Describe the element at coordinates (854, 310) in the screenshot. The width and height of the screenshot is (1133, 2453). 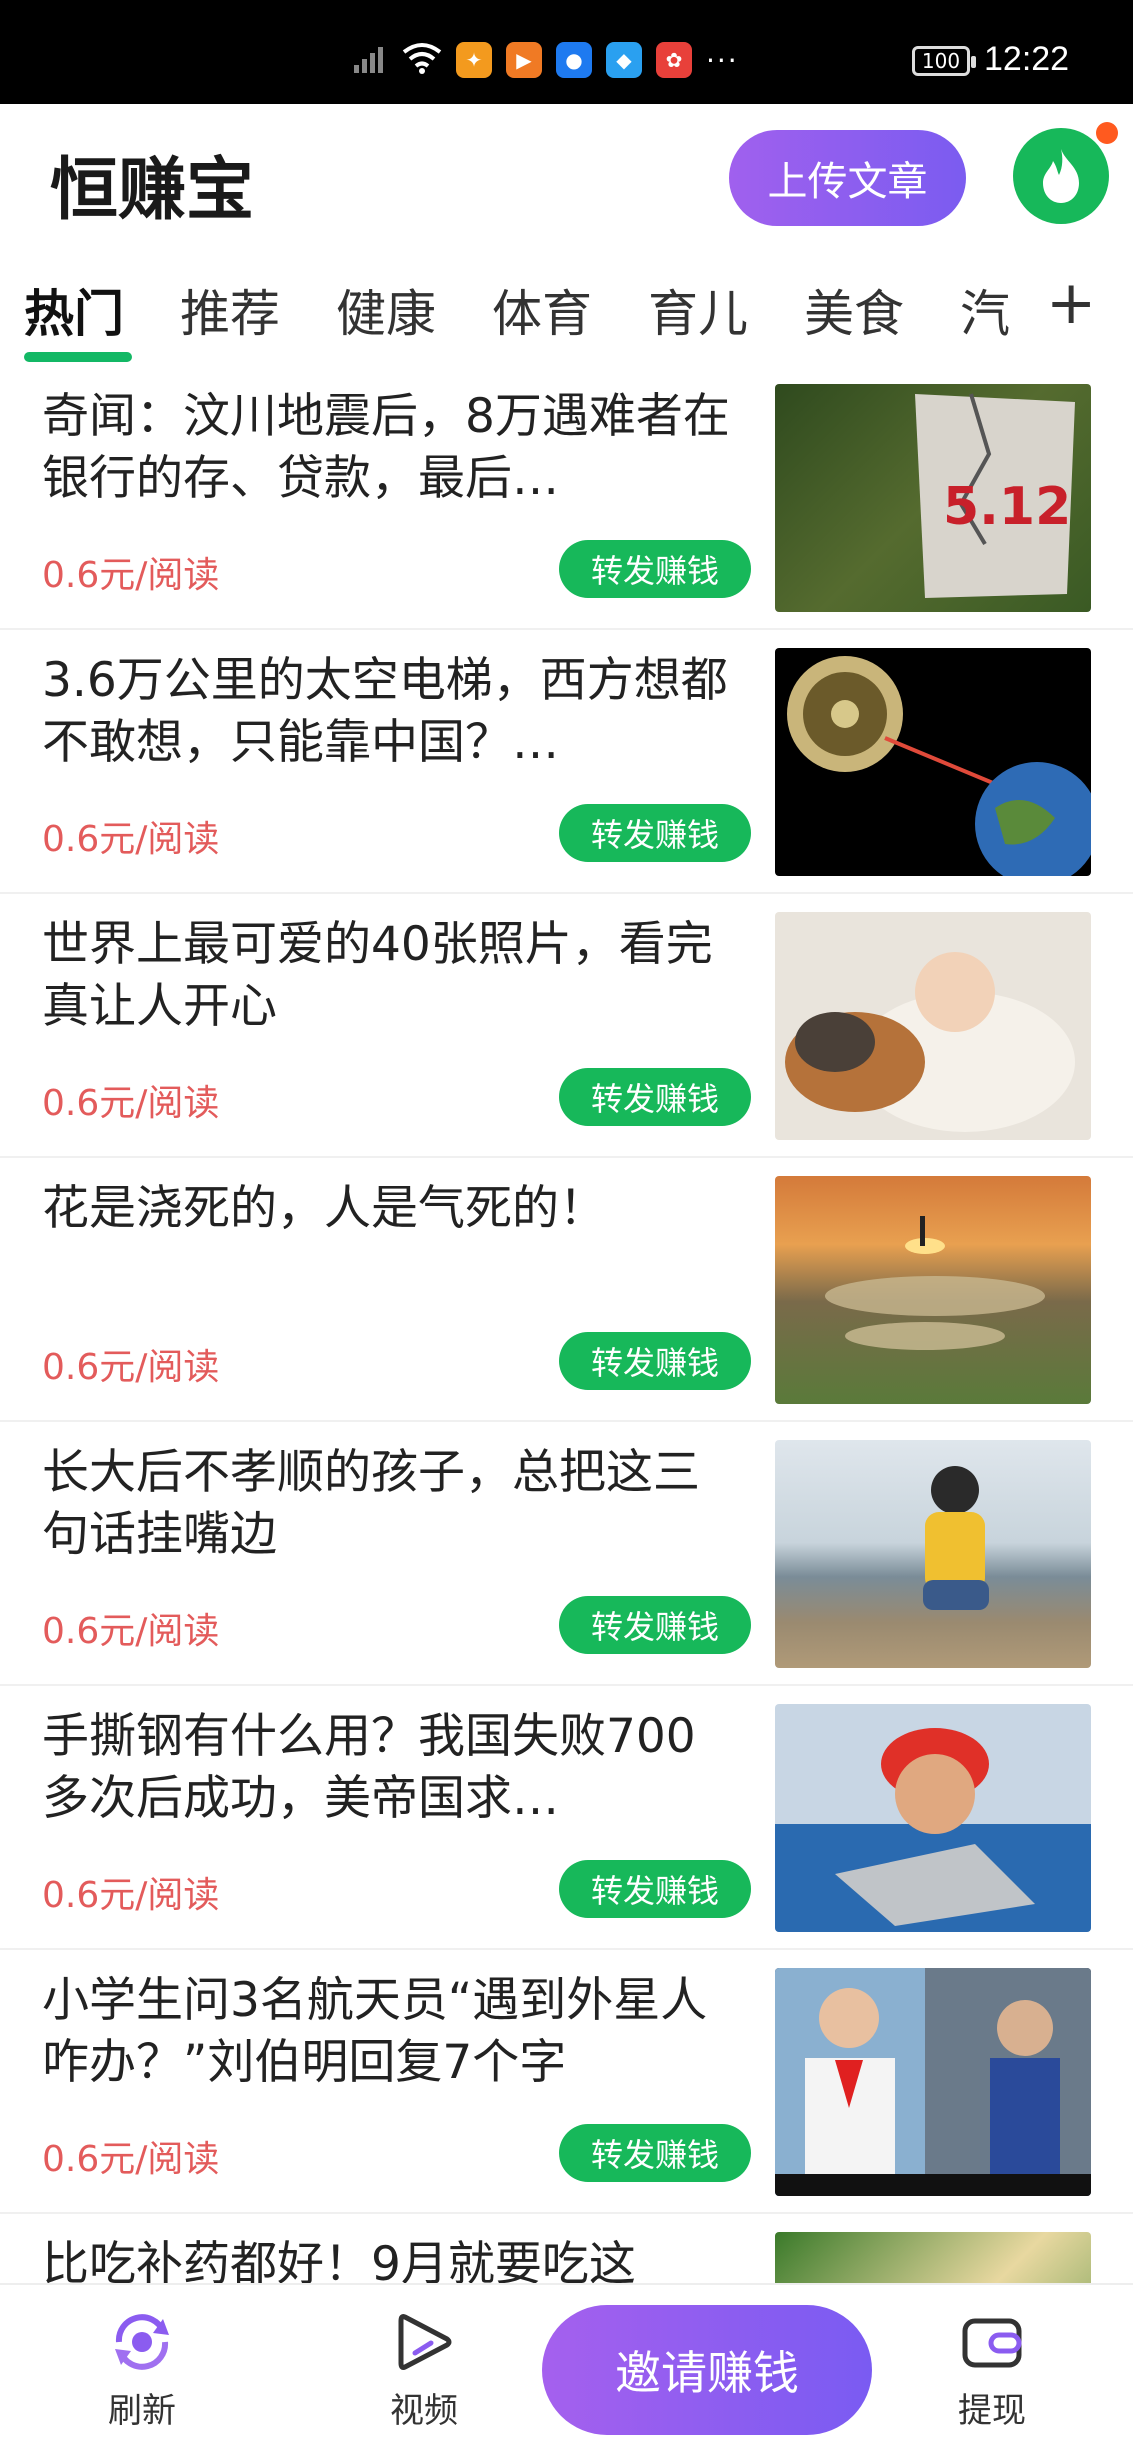
I see `tab-food: 美食` at that location.